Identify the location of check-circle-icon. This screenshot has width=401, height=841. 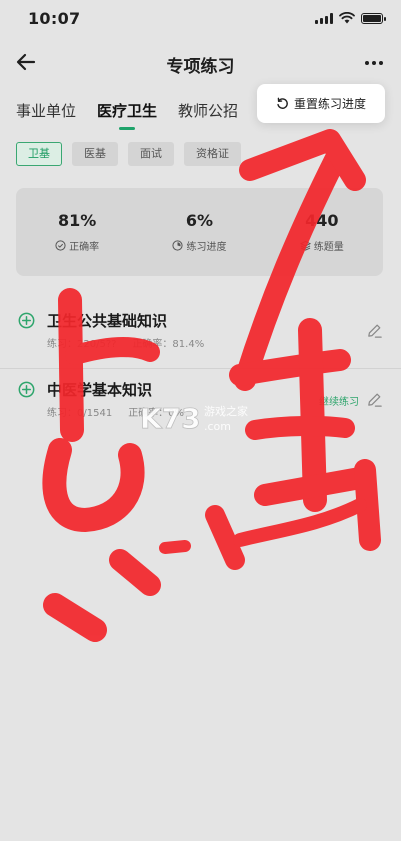
(60, 245).